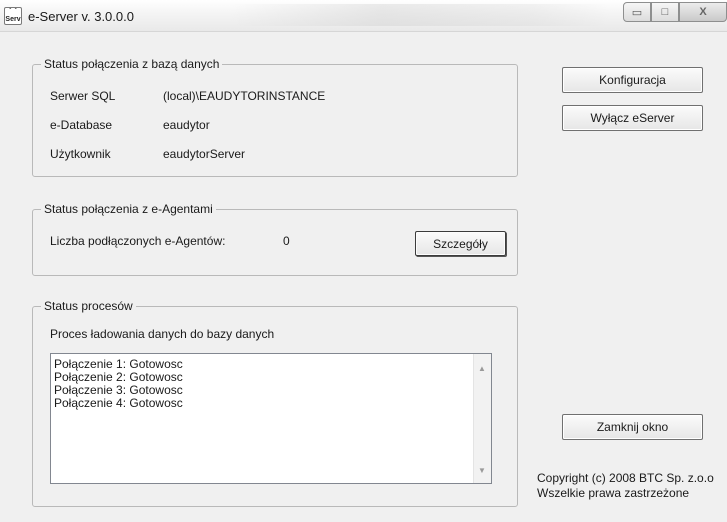 The image size is (727, 522). Describe the element at coordinates (632, 427) in the screenshot. I see `close-window-button: Zamknij okno` at that location.